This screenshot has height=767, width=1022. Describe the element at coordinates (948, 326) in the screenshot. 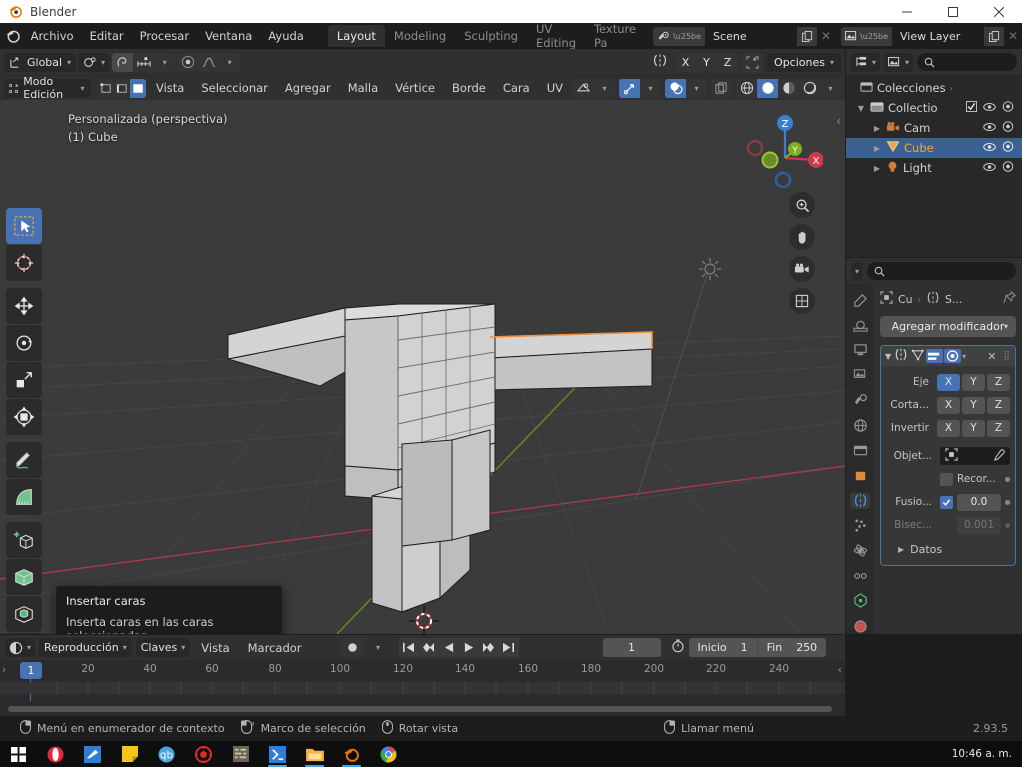

I see `add-modifier-button: Agregar modificador ▾` at that location.